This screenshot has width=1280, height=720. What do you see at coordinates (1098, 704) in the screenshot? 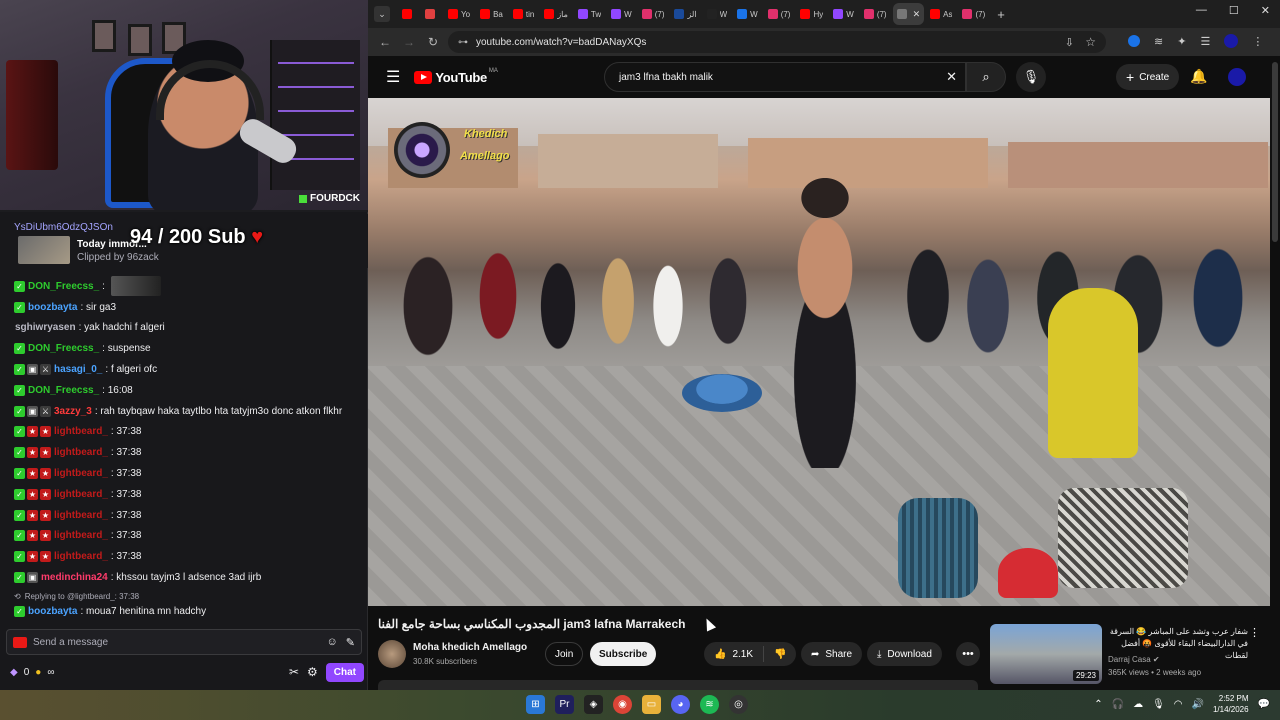
I see `chevron-up-icon: ⌃` at bounding box center [1098, 704].